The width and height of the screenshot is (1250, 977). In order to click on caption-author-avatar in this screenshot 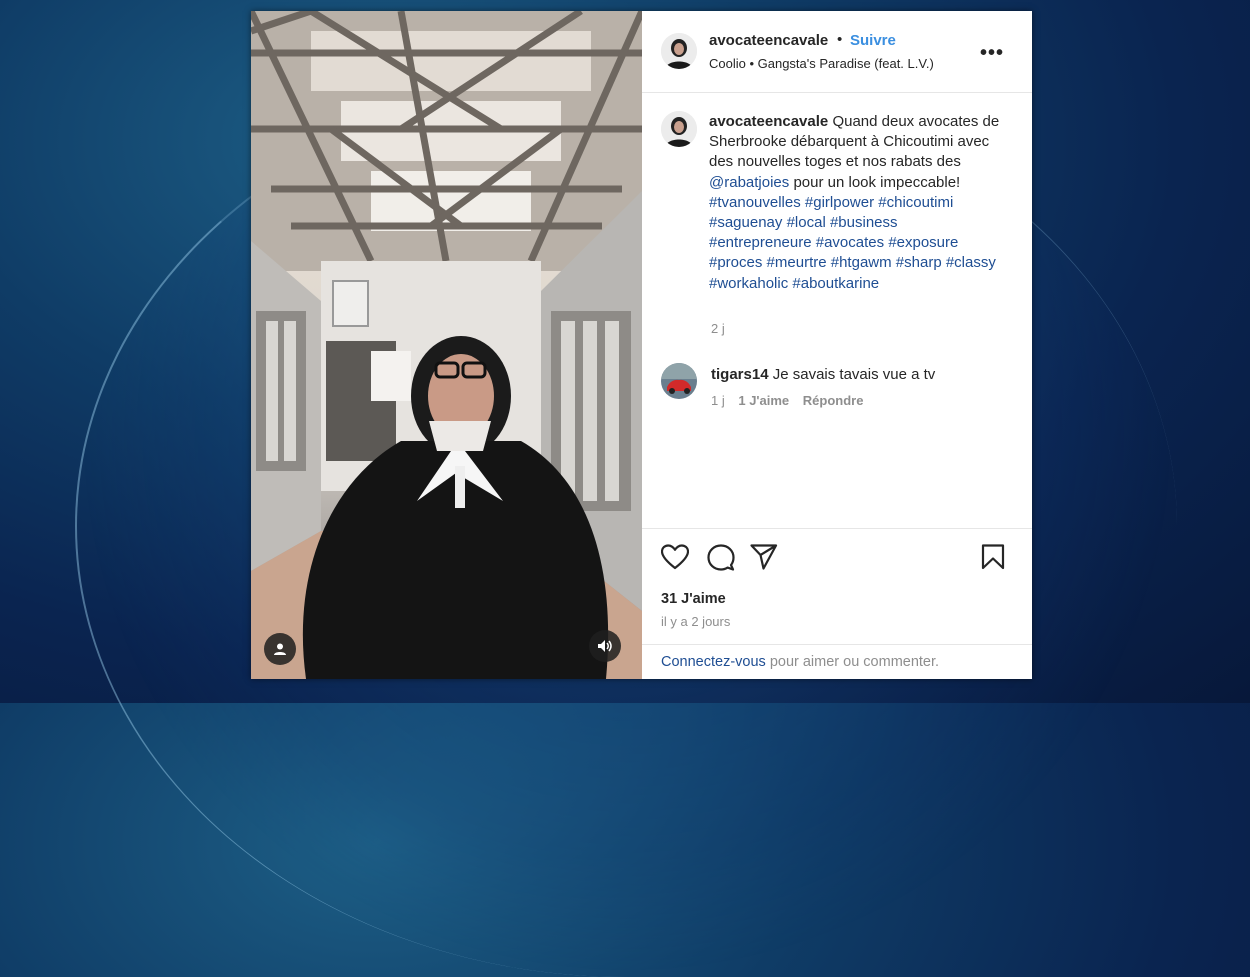, I will do `click(679, 129)`.